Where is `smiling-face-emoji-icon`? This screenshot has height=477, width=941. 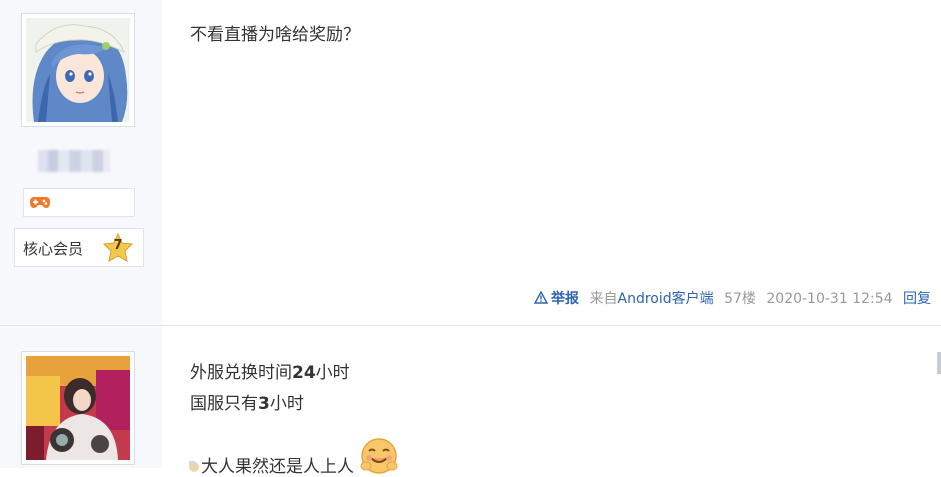 smiling-face-emoji-icon is located at coordinates (379, 456).